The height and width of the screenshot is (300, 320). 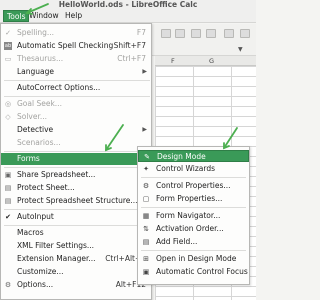 I want to click on wand-icon: ✦, so click(x=146, y=169).